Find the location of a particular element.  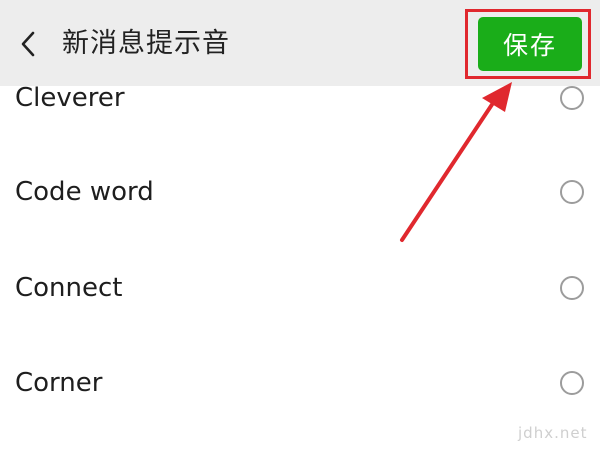

back-button is located at coordinates (28, 44).